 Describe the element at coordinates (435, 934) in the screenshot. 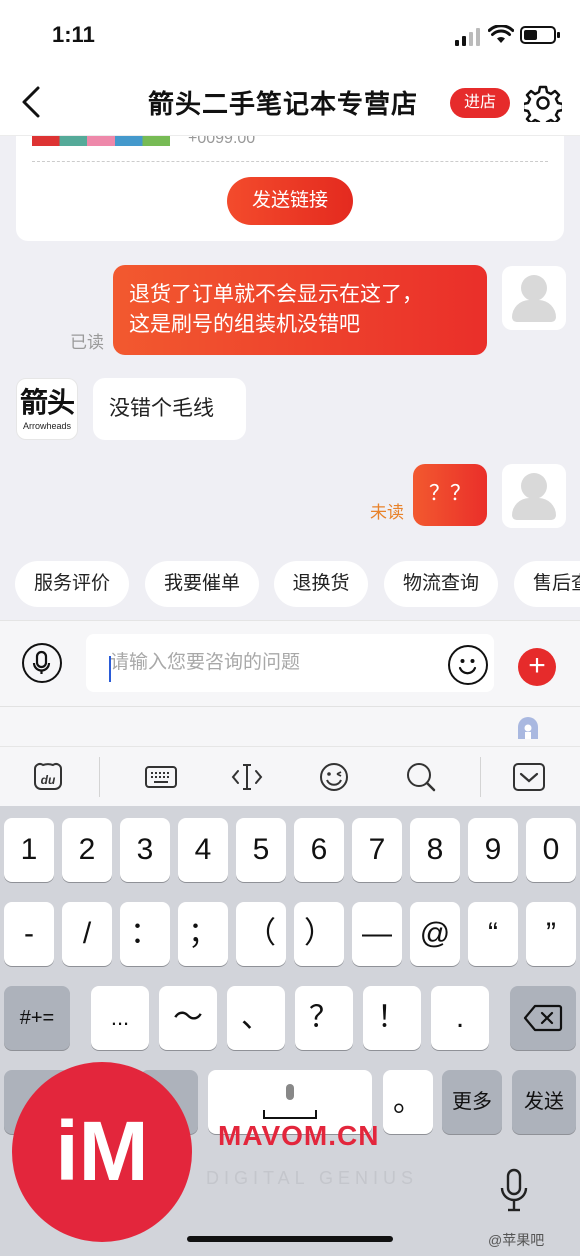

I see `key-at: @` at that location.